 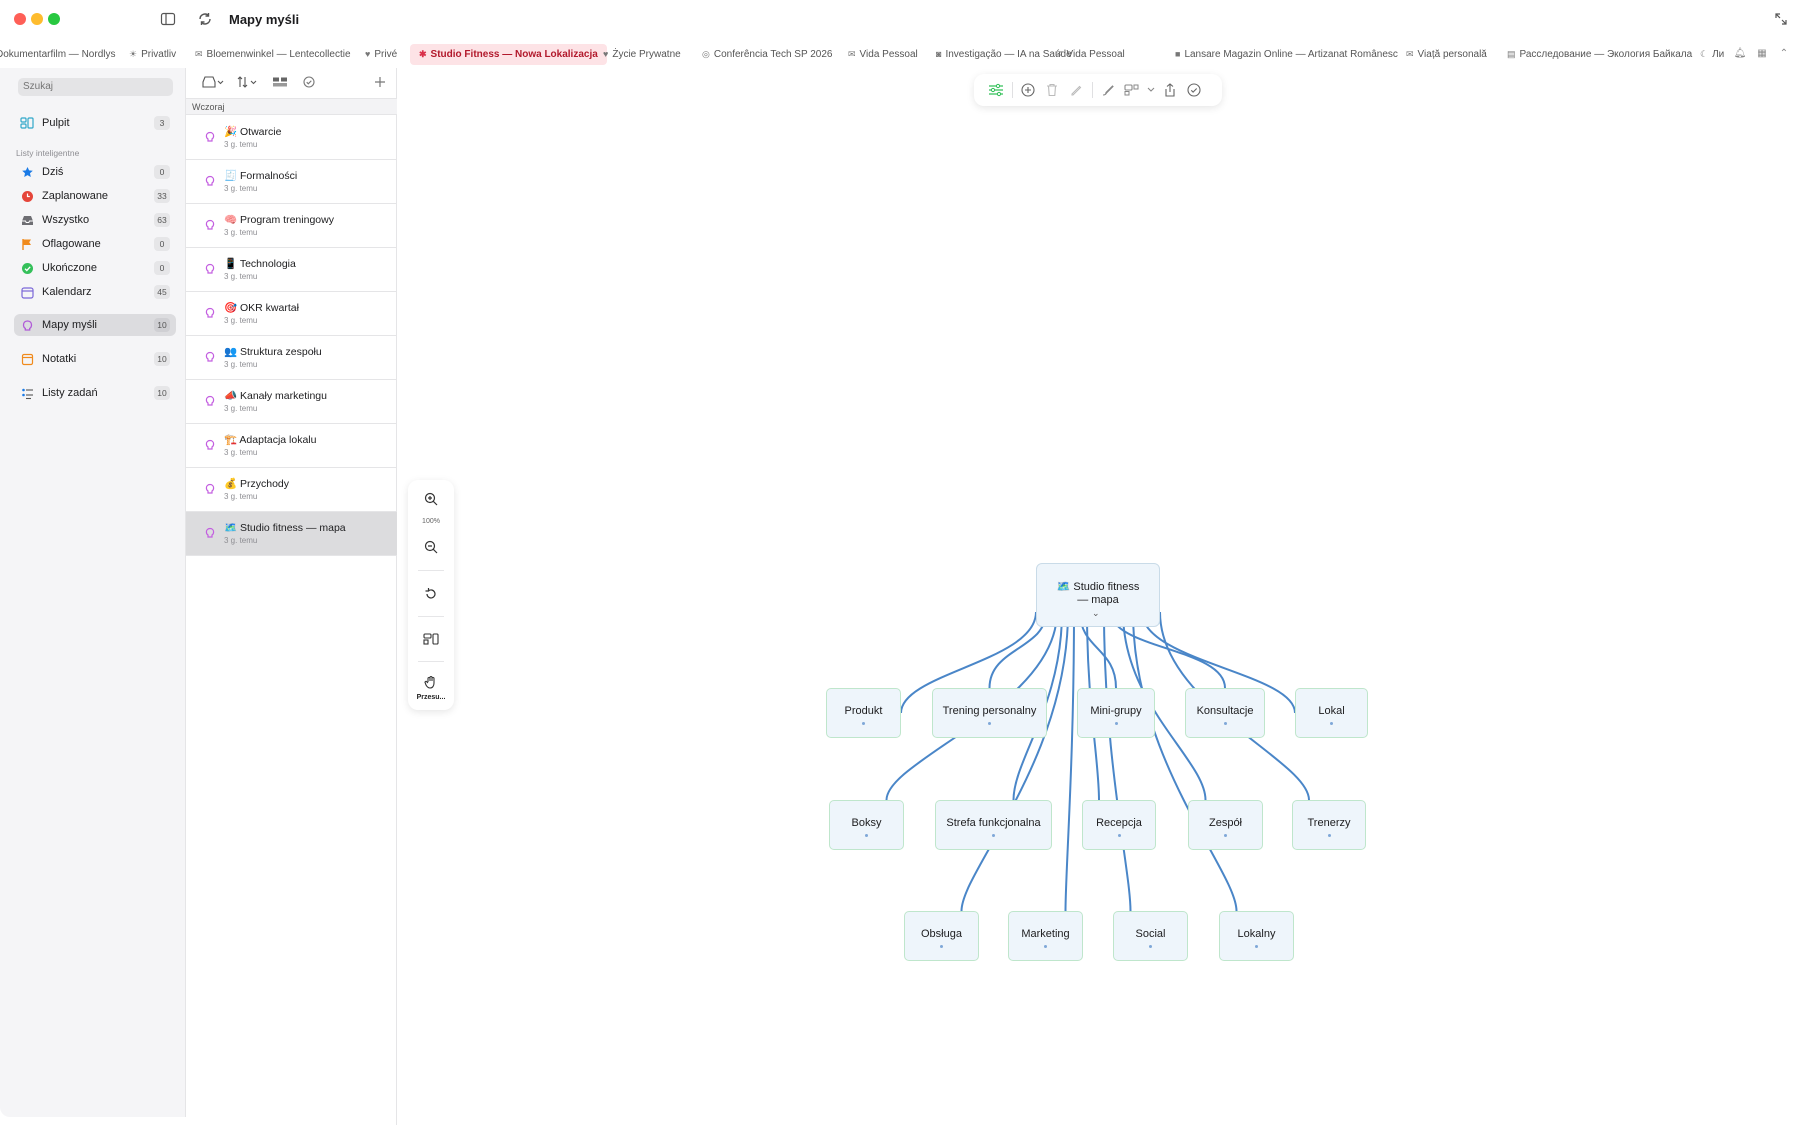 I want to click on view-mode-icon, so click(x=280, y=82).